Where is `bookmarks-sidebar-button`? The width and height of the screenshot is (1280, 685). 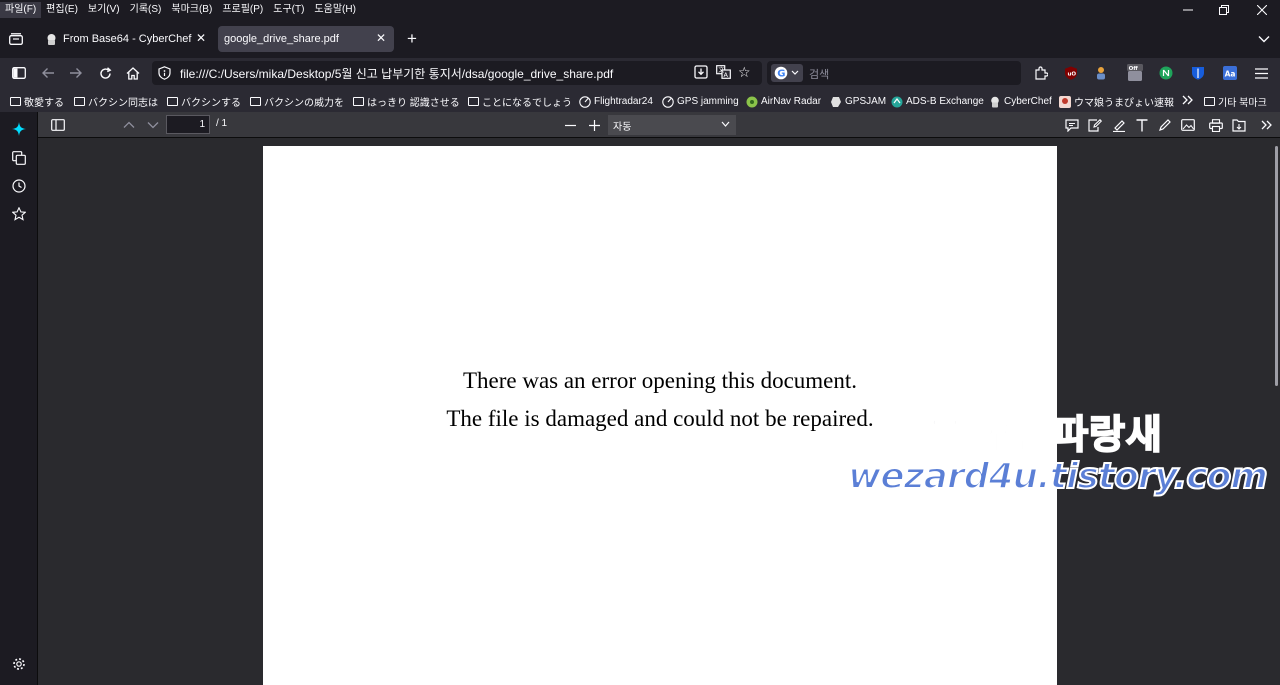
bookmarks-sidebar-button is located at coordinates (19, 214).